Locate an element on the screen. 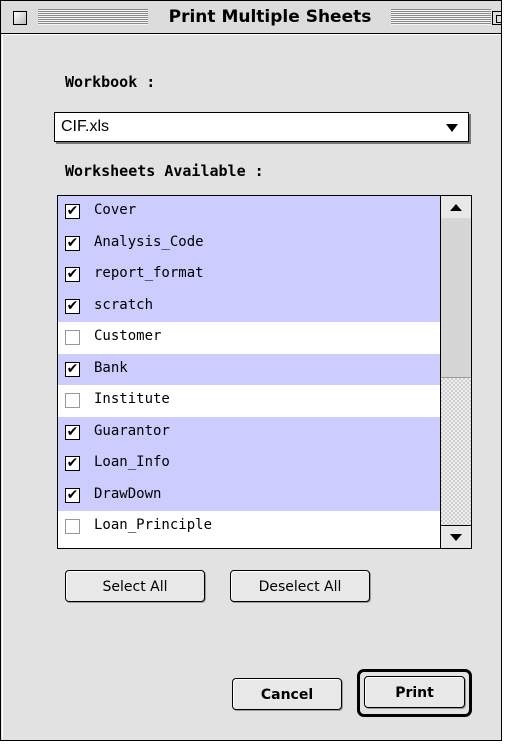  close-box-icon is located at coordinates (20, 18).